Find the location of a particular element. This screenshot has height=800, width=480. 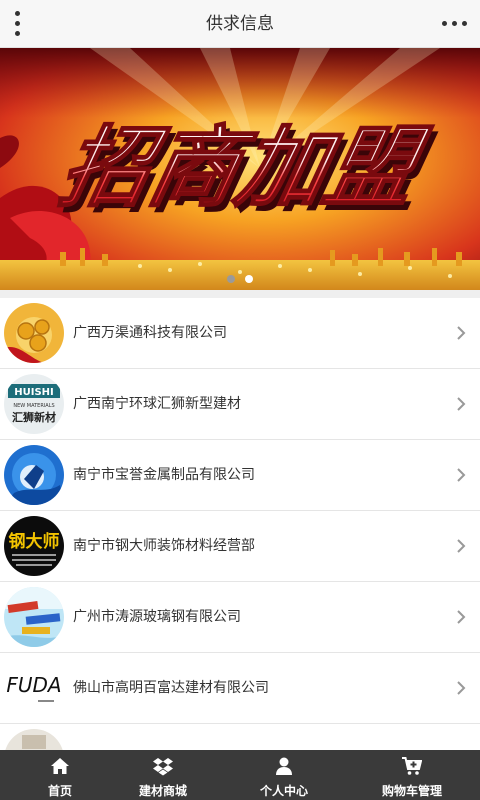

svg-text: 汇狮新材 is located at coordinates (34, 417).